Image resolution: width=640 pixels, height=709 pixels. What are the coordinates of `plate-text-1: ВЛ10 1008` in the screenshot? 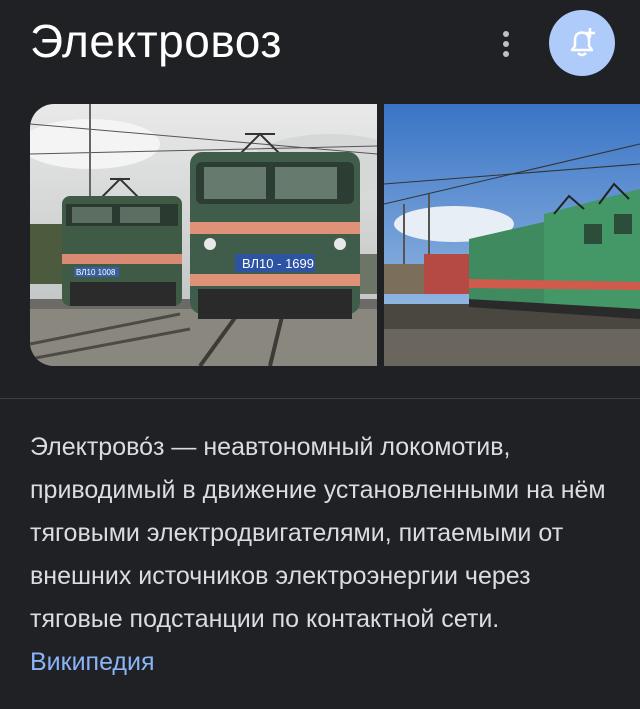 It's located at (96, 272).